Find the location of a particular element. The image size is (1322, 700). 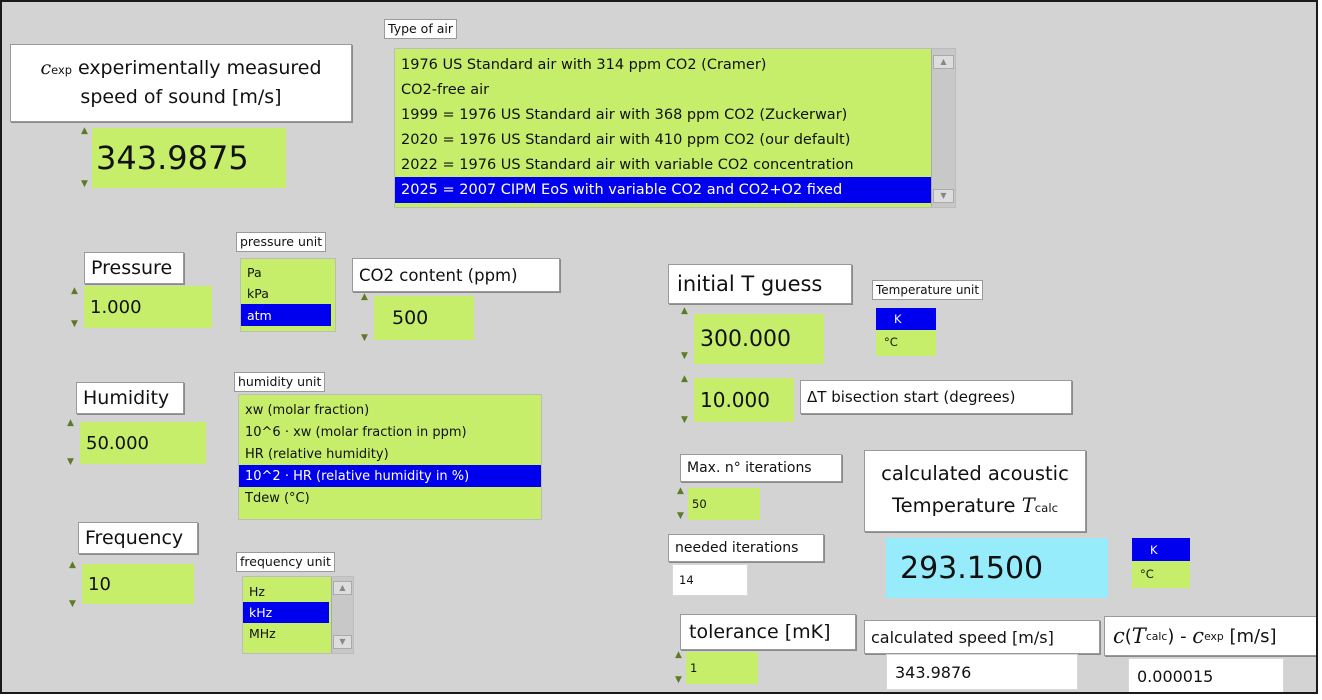

humidity-unit-option: HR (relative humidity) is located at coordinates (390, 454).